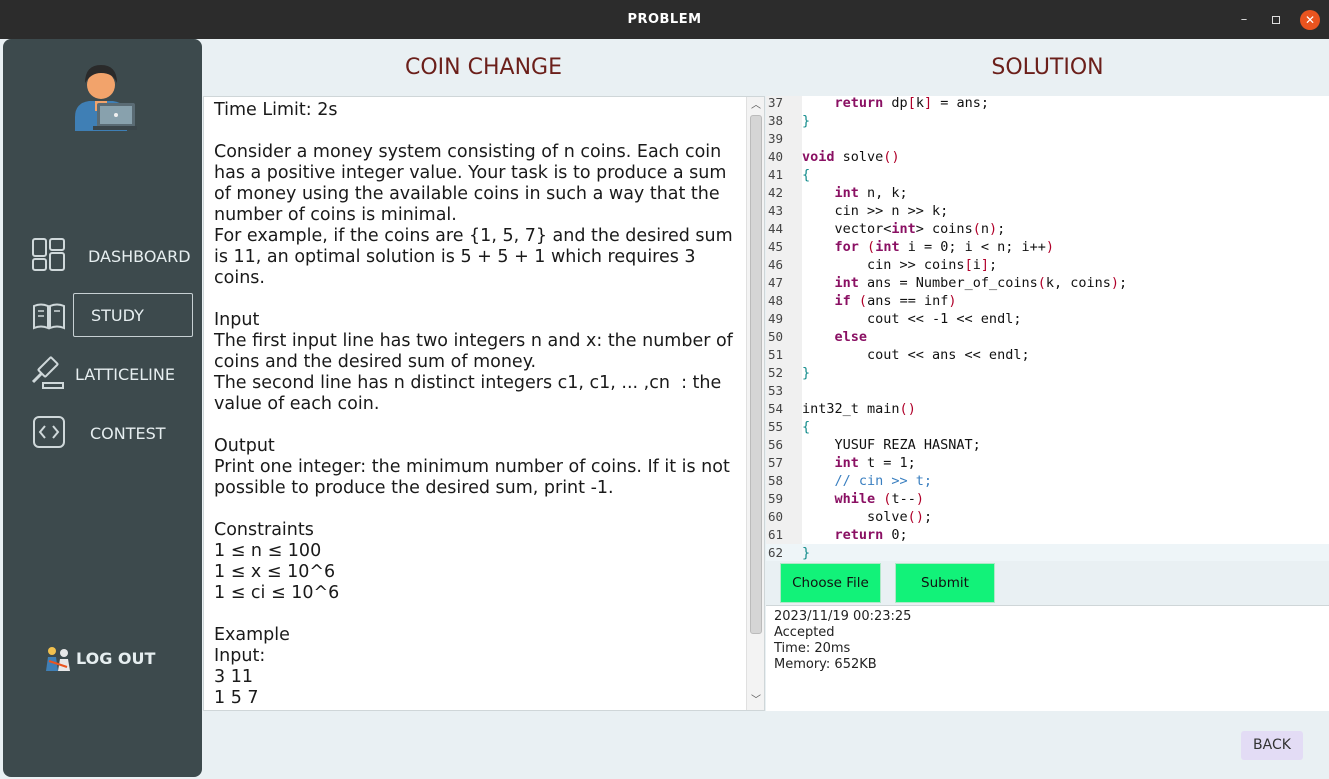 Image resolution: width=1329 pixels, height=779 pixels. Describe the element at coordinates (776, 372) in the screenshot. I see `line-number: 52` at that location.